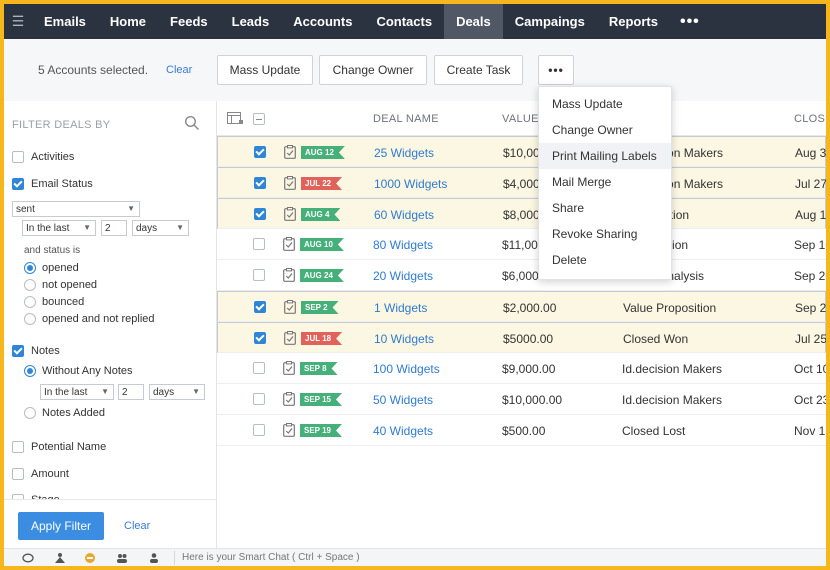 The height and width of the screenshot is (570, 830). Describe the element at coordinates (43, 157) in the screenshot. I see `filter-activities: Activities` at that location.